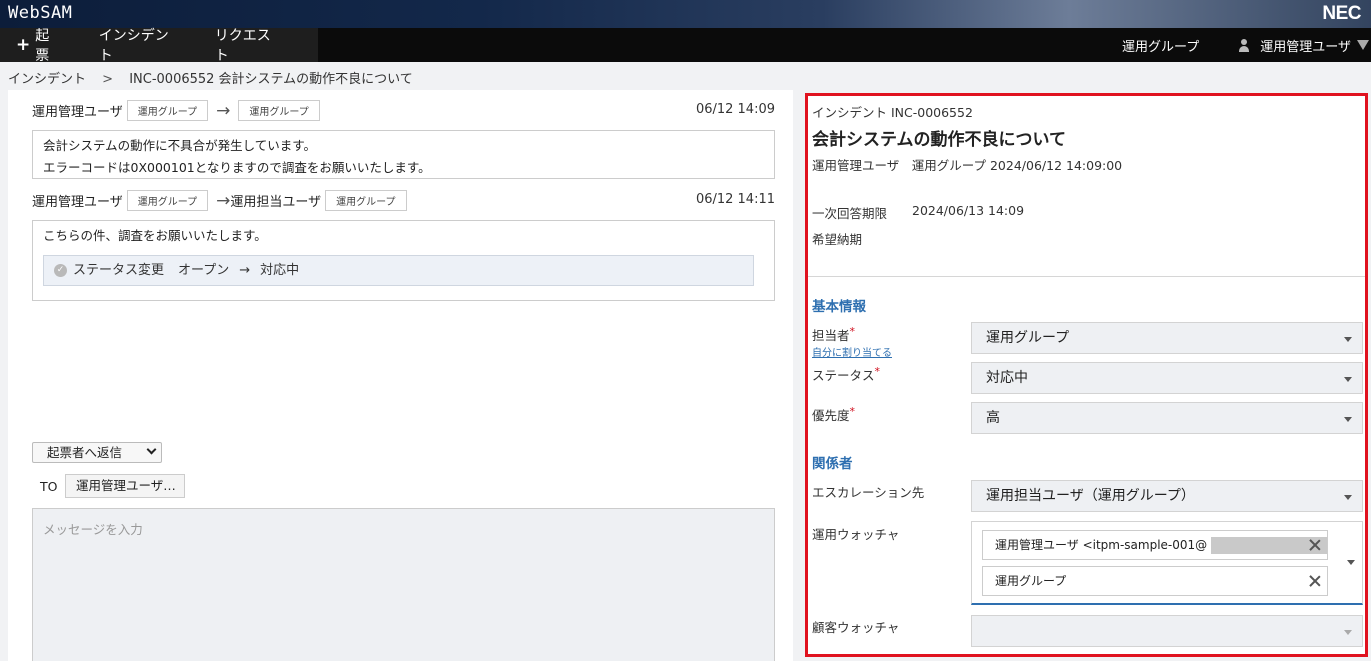  I want to click on main-navbar: + 起票 インシデント リクエスト 運用グループ 運用管理ユーザ, so click(685, 45).